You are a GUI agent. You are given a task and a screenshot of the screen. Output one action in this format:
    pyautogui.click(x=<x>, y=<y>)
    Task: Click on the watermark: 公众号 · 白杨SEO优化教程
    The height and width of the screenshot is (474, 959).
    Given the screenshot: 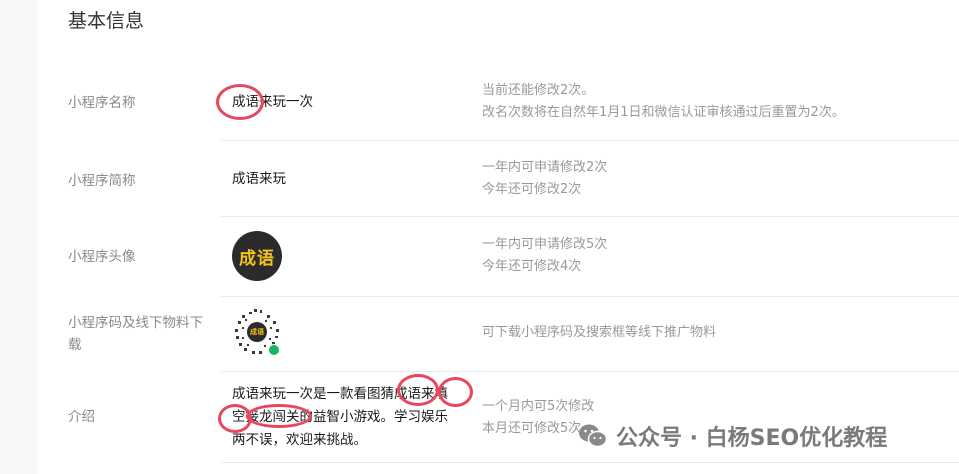 What is the action you would take?
    pyautogui.click(x=732, y=436)
    